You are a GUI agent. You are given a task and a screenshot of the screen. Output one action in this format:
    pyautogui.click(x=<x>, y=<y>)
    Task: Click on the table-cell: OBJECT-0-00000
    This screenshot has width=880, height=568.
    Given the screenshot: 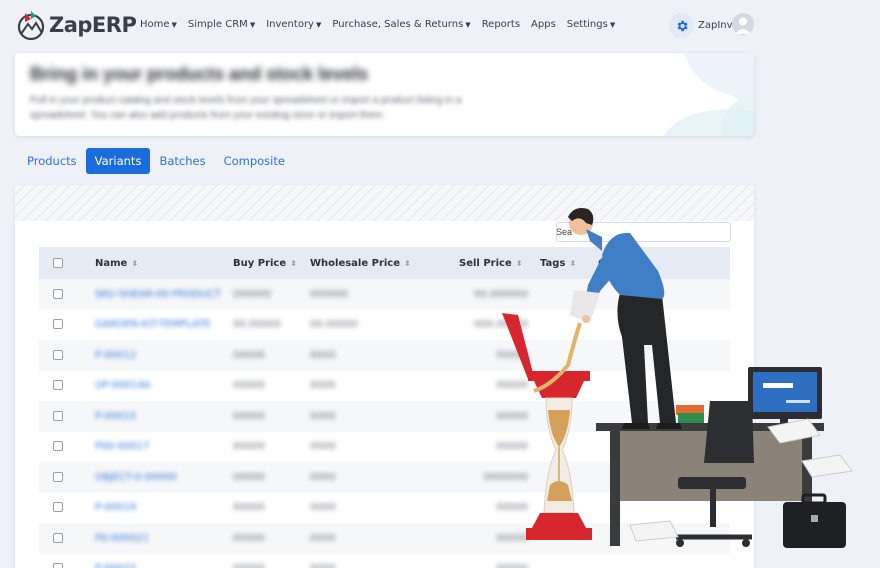 What is the action you would take?
    pyautogui.click(x=164, y=477)
    